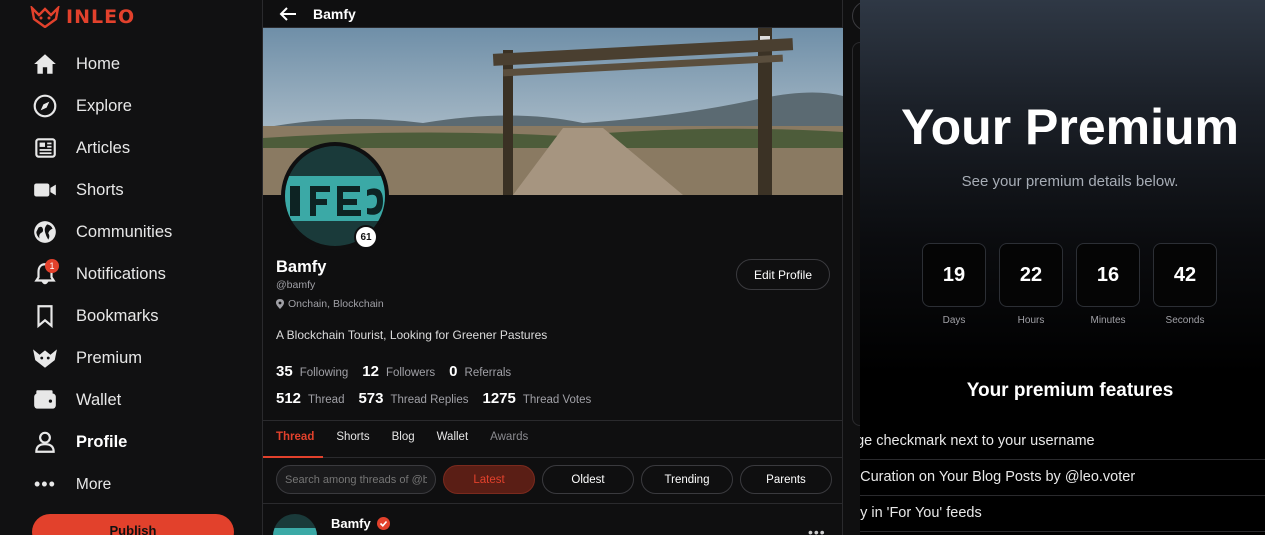 The height and width of the screenshot is (535, 1265). I want to click on followers-count: 12, so click(370, 371).